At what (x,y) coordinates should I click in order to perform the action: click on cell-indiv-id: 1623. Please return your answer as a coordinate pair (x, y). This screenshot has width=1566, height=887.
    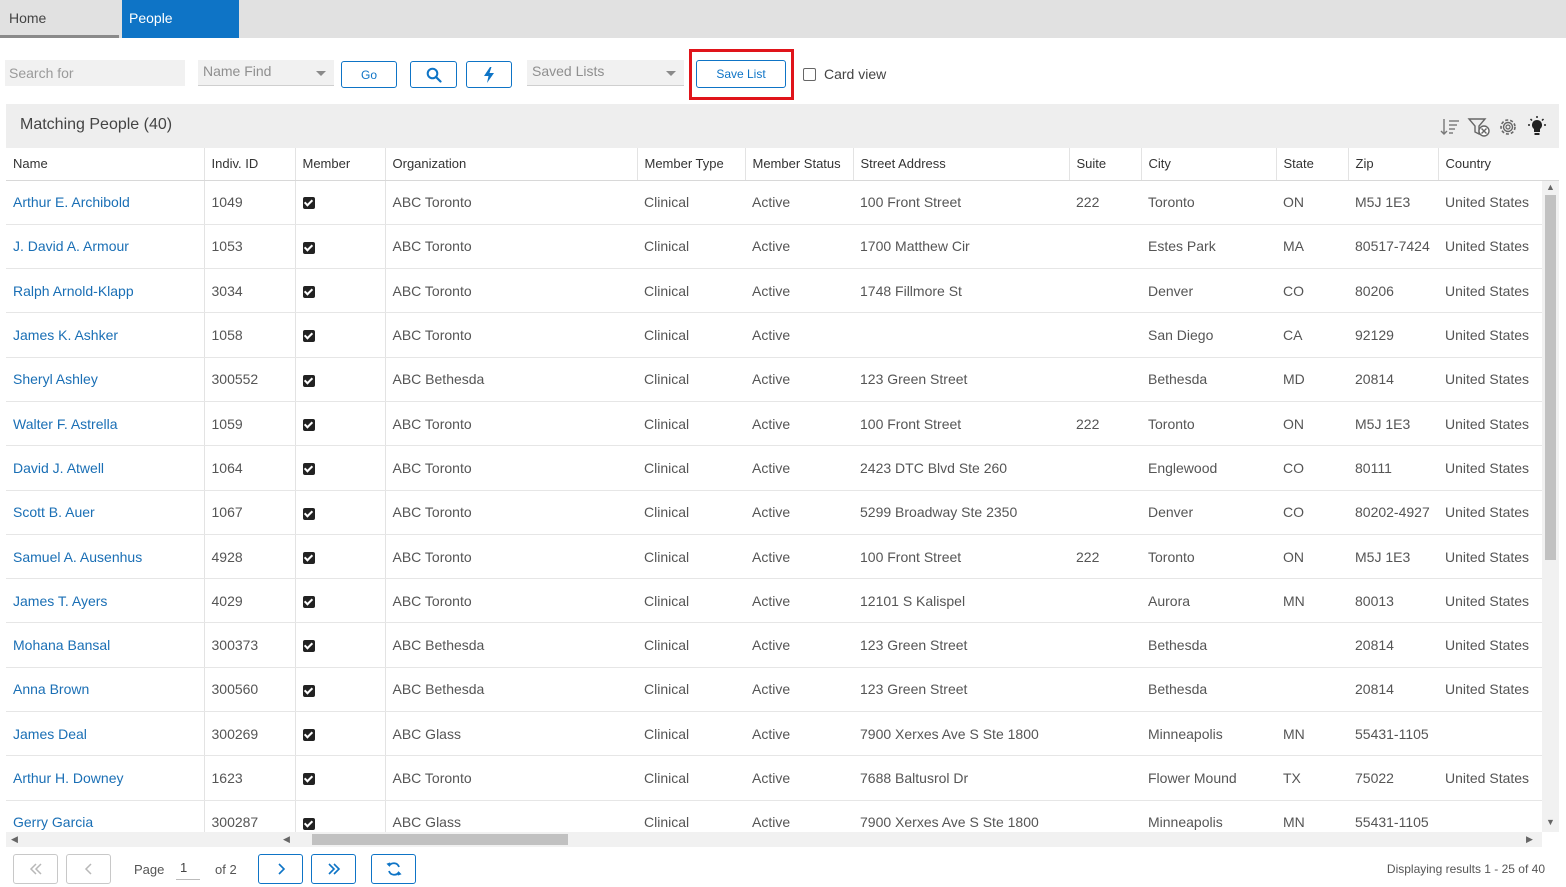
    Looking at the image, I should click on (249, 778).